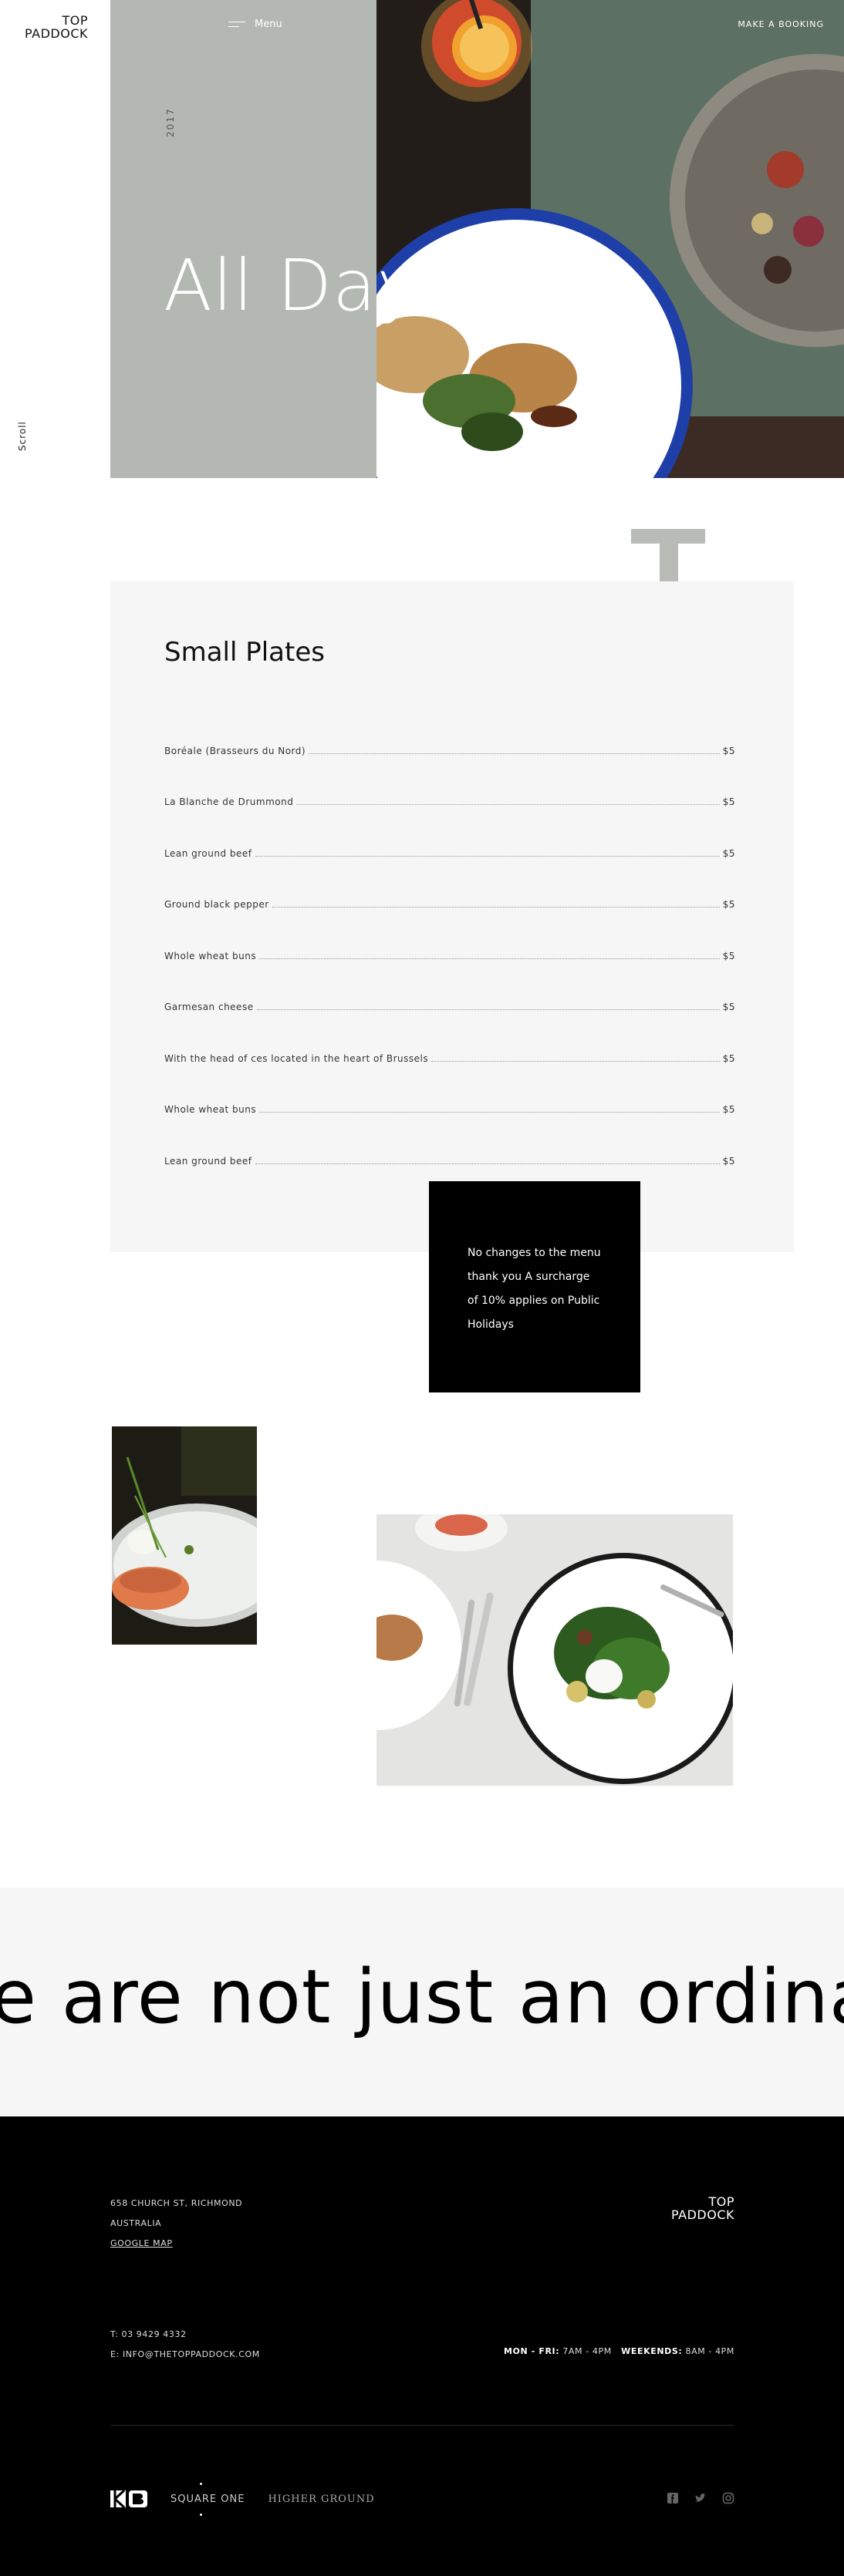 The width and height of the screenshot is (844, 2576). Describe the element at coordinates (673, 2498) in the screenshot. I see `facebook-icon` at that location.